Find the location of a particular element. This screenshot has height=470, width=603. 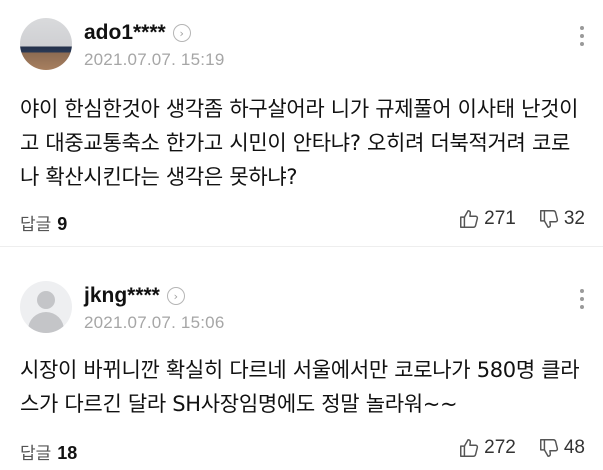

username: ado1**** is located at coordinates (125, 33).